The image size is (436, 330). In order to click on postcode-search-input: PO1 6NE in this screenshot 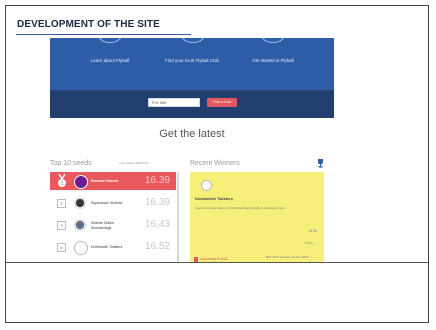, I will do `click(174, 102)`.